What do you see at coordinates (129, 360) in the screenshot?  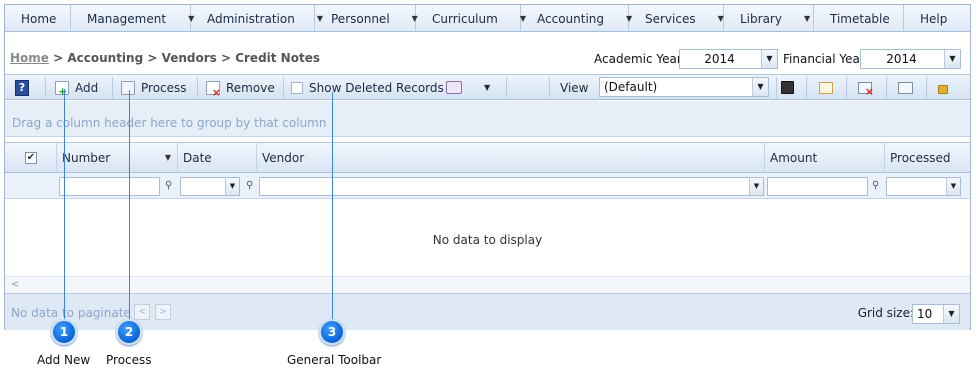 I see `callout-label-process: Process` at bounding box center [129, 360].